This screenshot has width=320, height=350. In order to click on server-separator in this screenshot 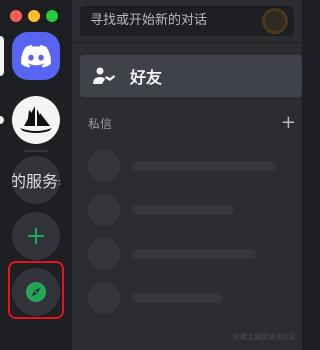, I will do `click(36, 151)`.